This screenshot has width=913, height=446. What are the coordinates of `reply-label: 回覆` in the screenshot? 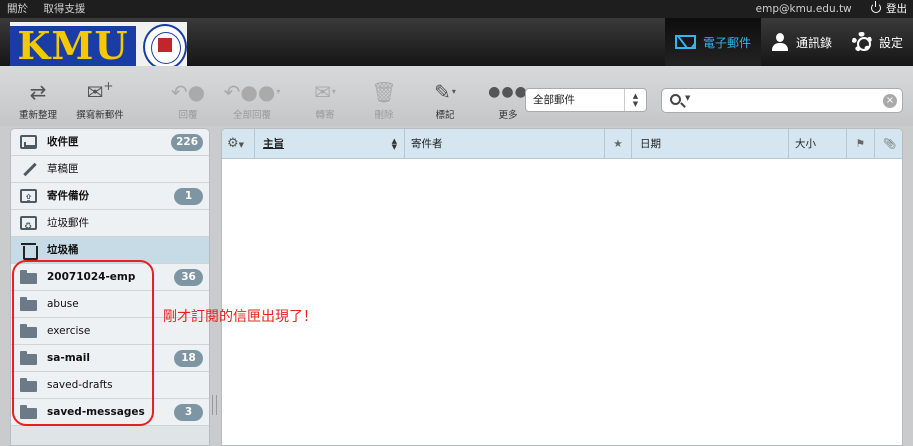 It's located at (188, 115).